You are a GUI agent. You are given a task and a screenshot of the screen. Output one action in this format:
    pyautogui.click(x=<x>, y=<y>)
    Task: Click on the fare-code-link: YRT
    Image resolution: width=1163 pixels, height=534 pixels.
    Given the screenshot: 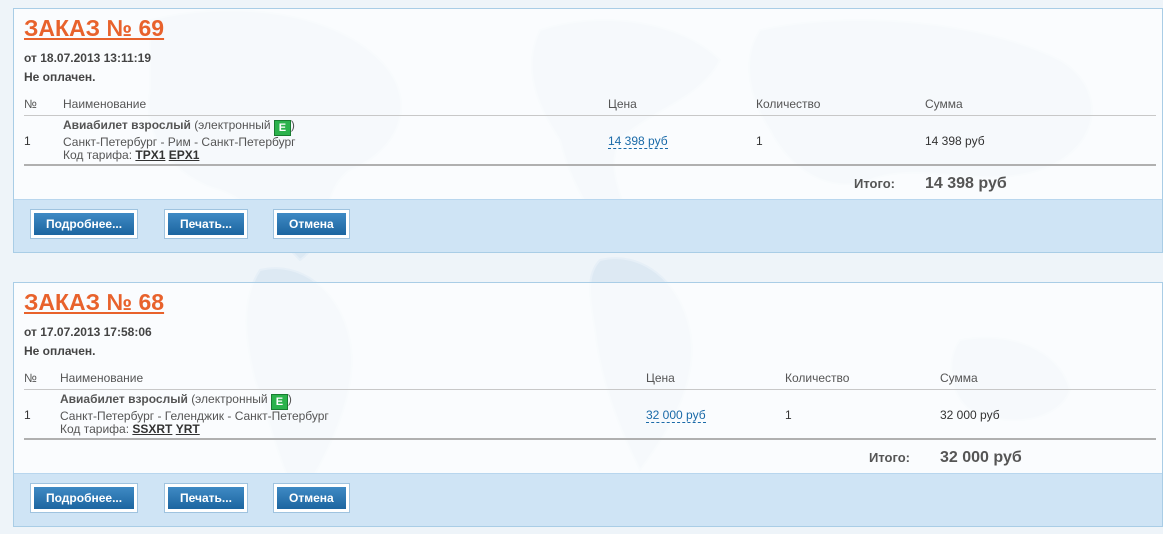 What is the action you would take?
    pyautogui.click(x=188, y=429)
    